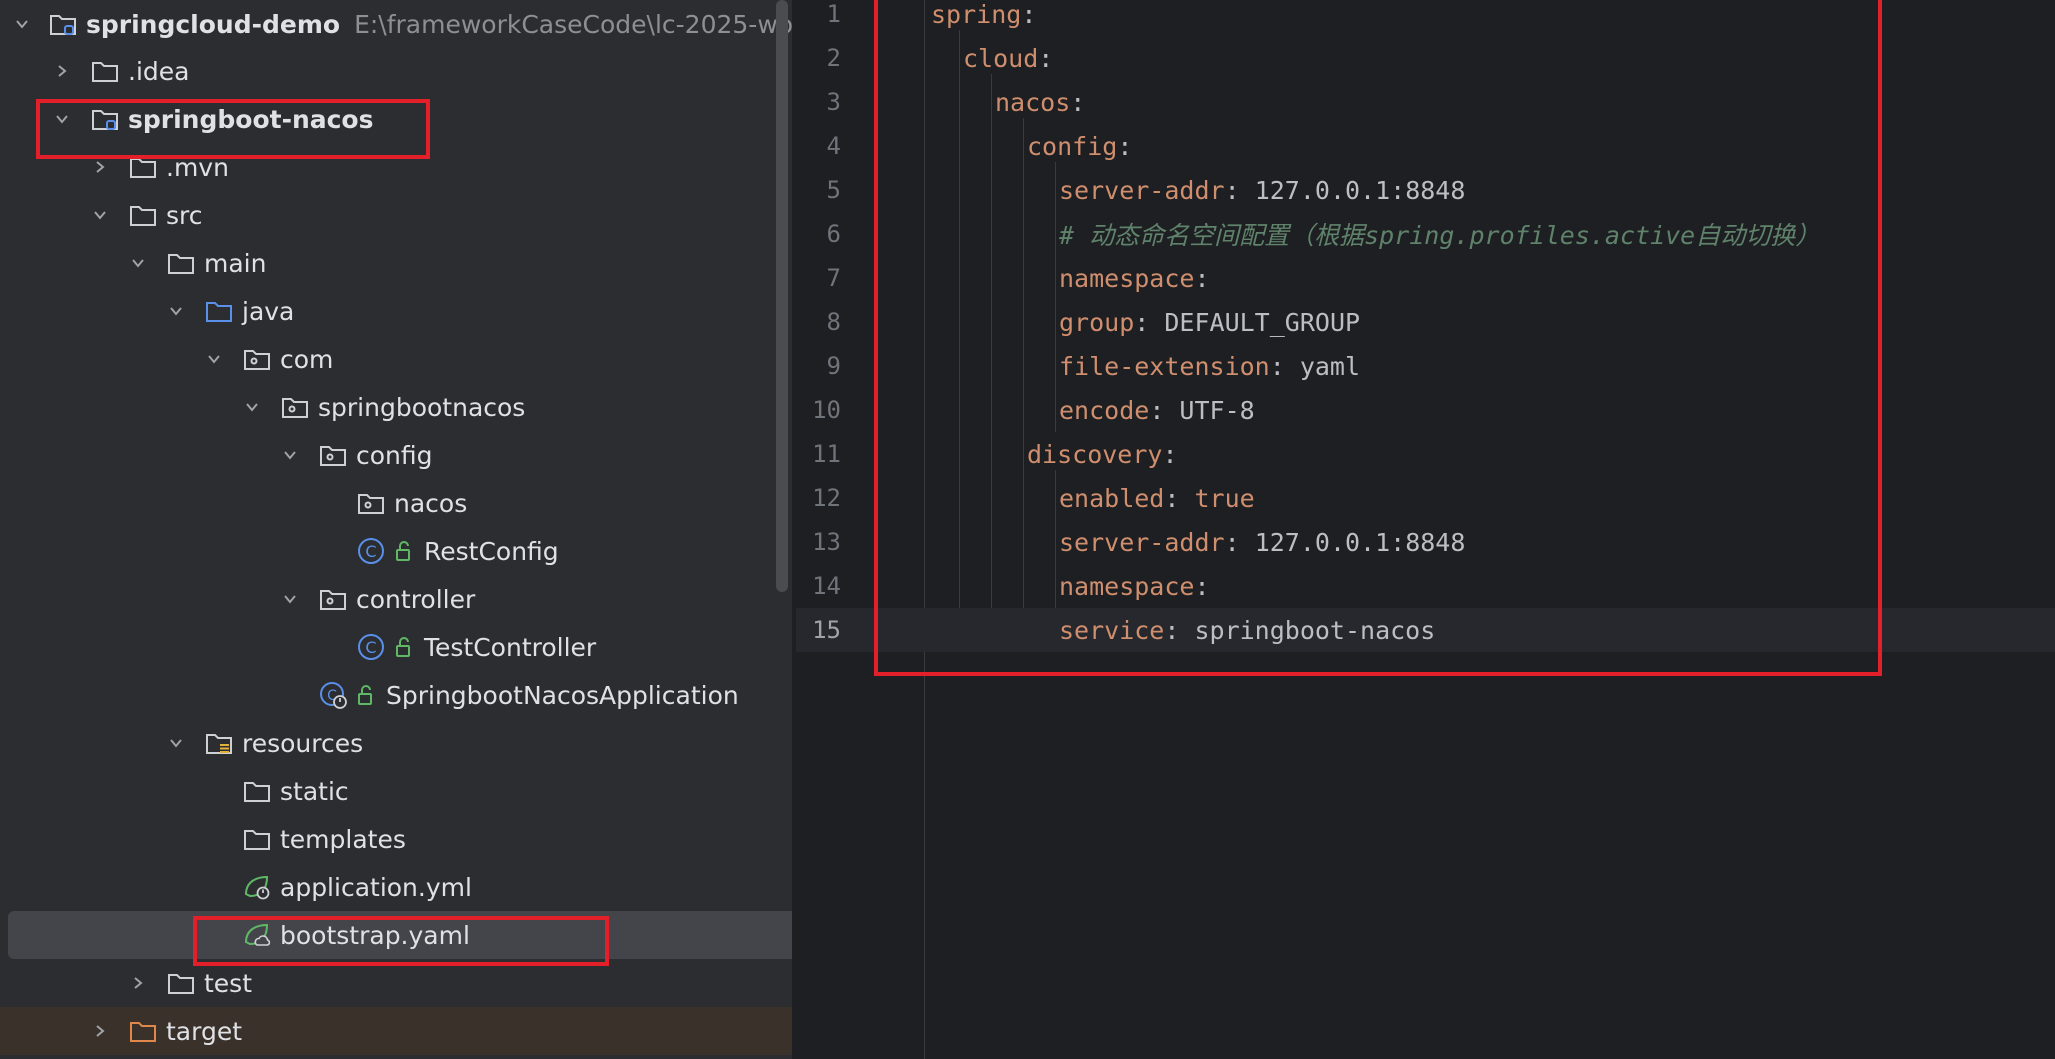  What do you see at coordinates (833, 278) in the screenshot?
I see `line-number: 7` at bounding box center [833, 278].